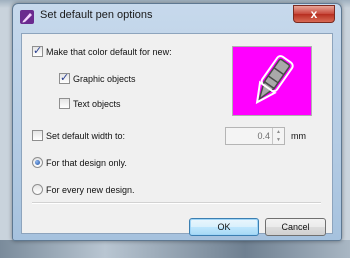 The image size is (350, 258). Describe the element at coordinates (97, 103) in the screenshot. I see `text-objects-label: Text objects` at that location.